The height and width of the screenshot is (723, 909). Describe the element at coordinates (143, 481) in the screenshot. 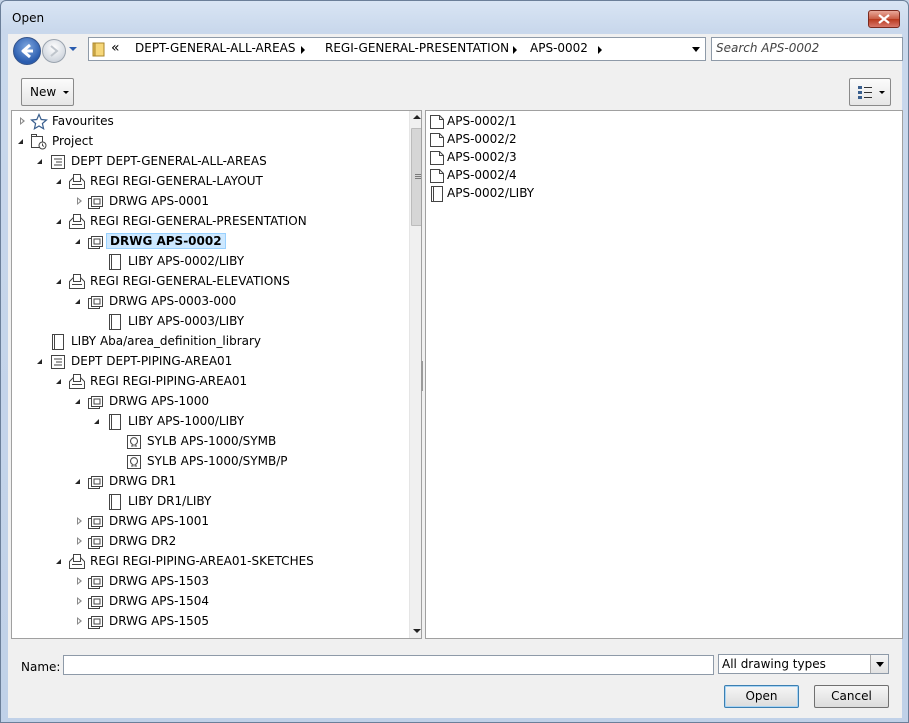

I see `tree-item-label: DRWG DR1` at that location.